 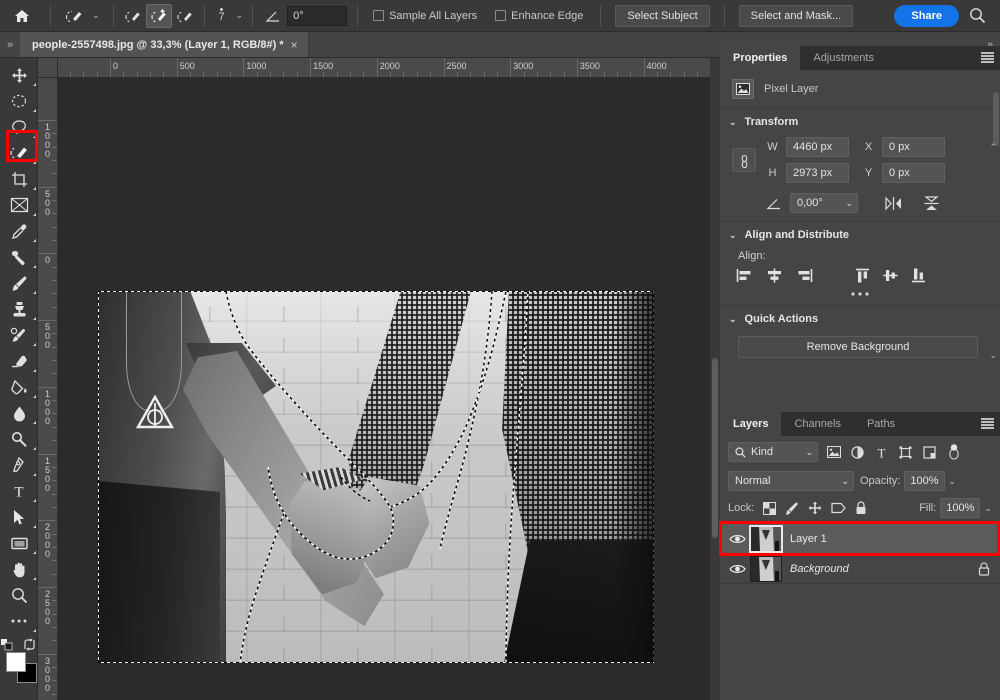 I want to click on scroll-up-icon: ⌃, so click(x=993, y=147).